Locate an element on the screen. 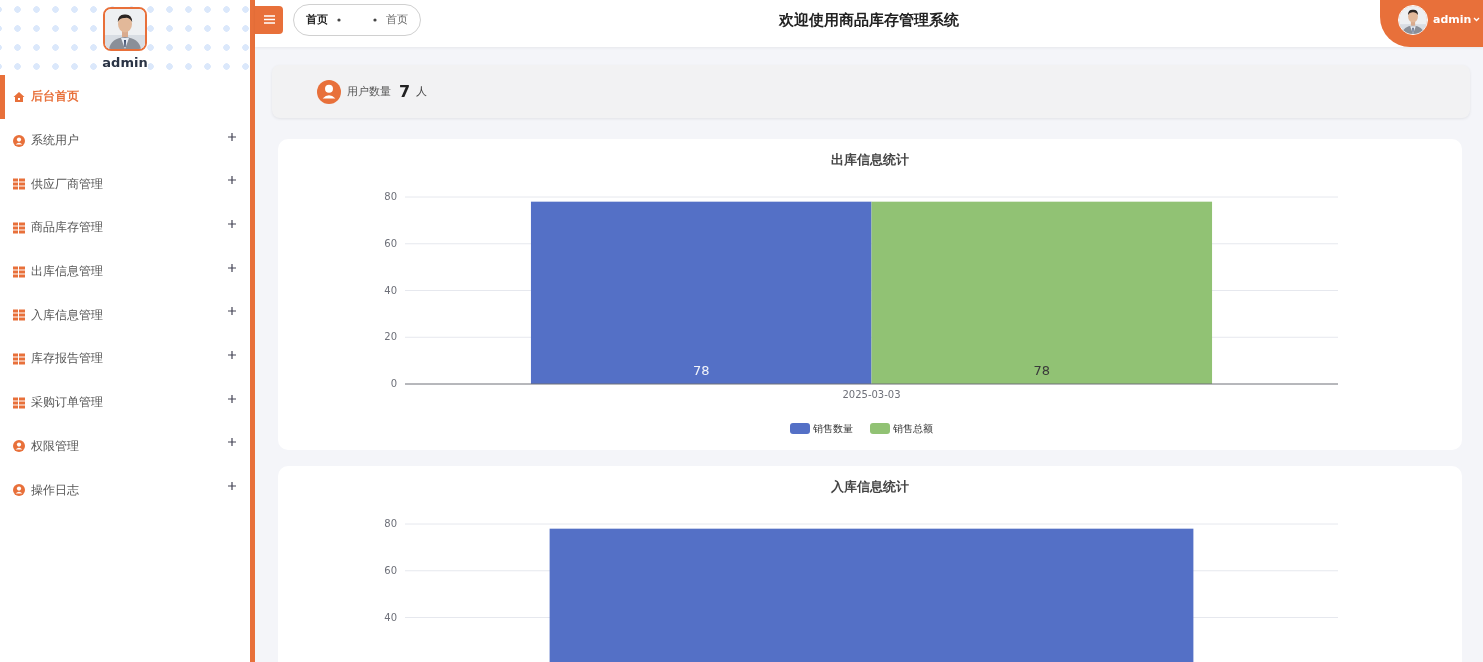 This screenshot has width=1483, height=662. sidebar-item: 供应厂商管理 is located at coordinates (125, 184).